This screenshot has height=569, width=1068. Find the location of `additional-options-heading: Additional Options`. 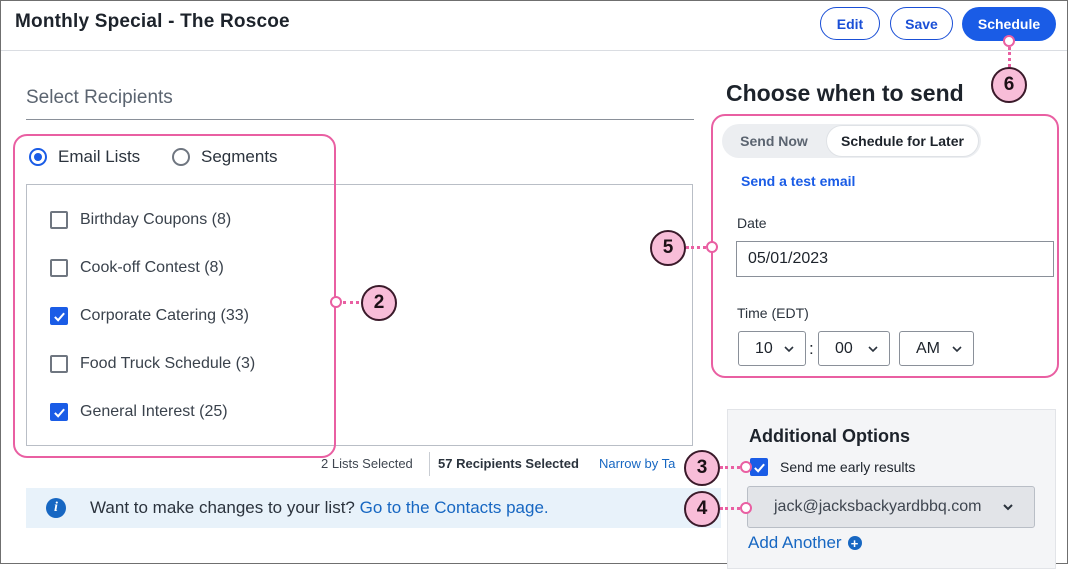

additional-options-heading: Additional Options is located at coordinates (829, 436).